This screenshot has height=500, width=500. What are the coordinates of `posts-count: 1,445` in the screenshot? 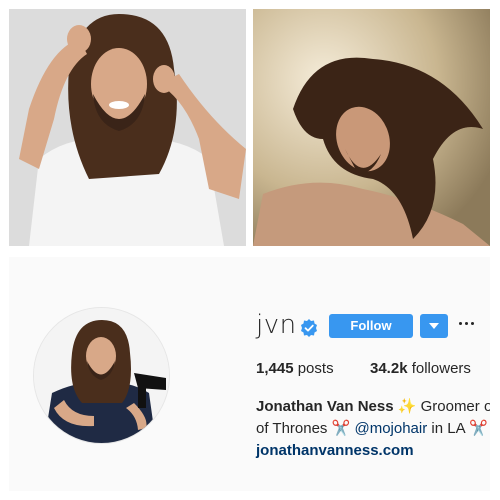 It's located at (275, 368).